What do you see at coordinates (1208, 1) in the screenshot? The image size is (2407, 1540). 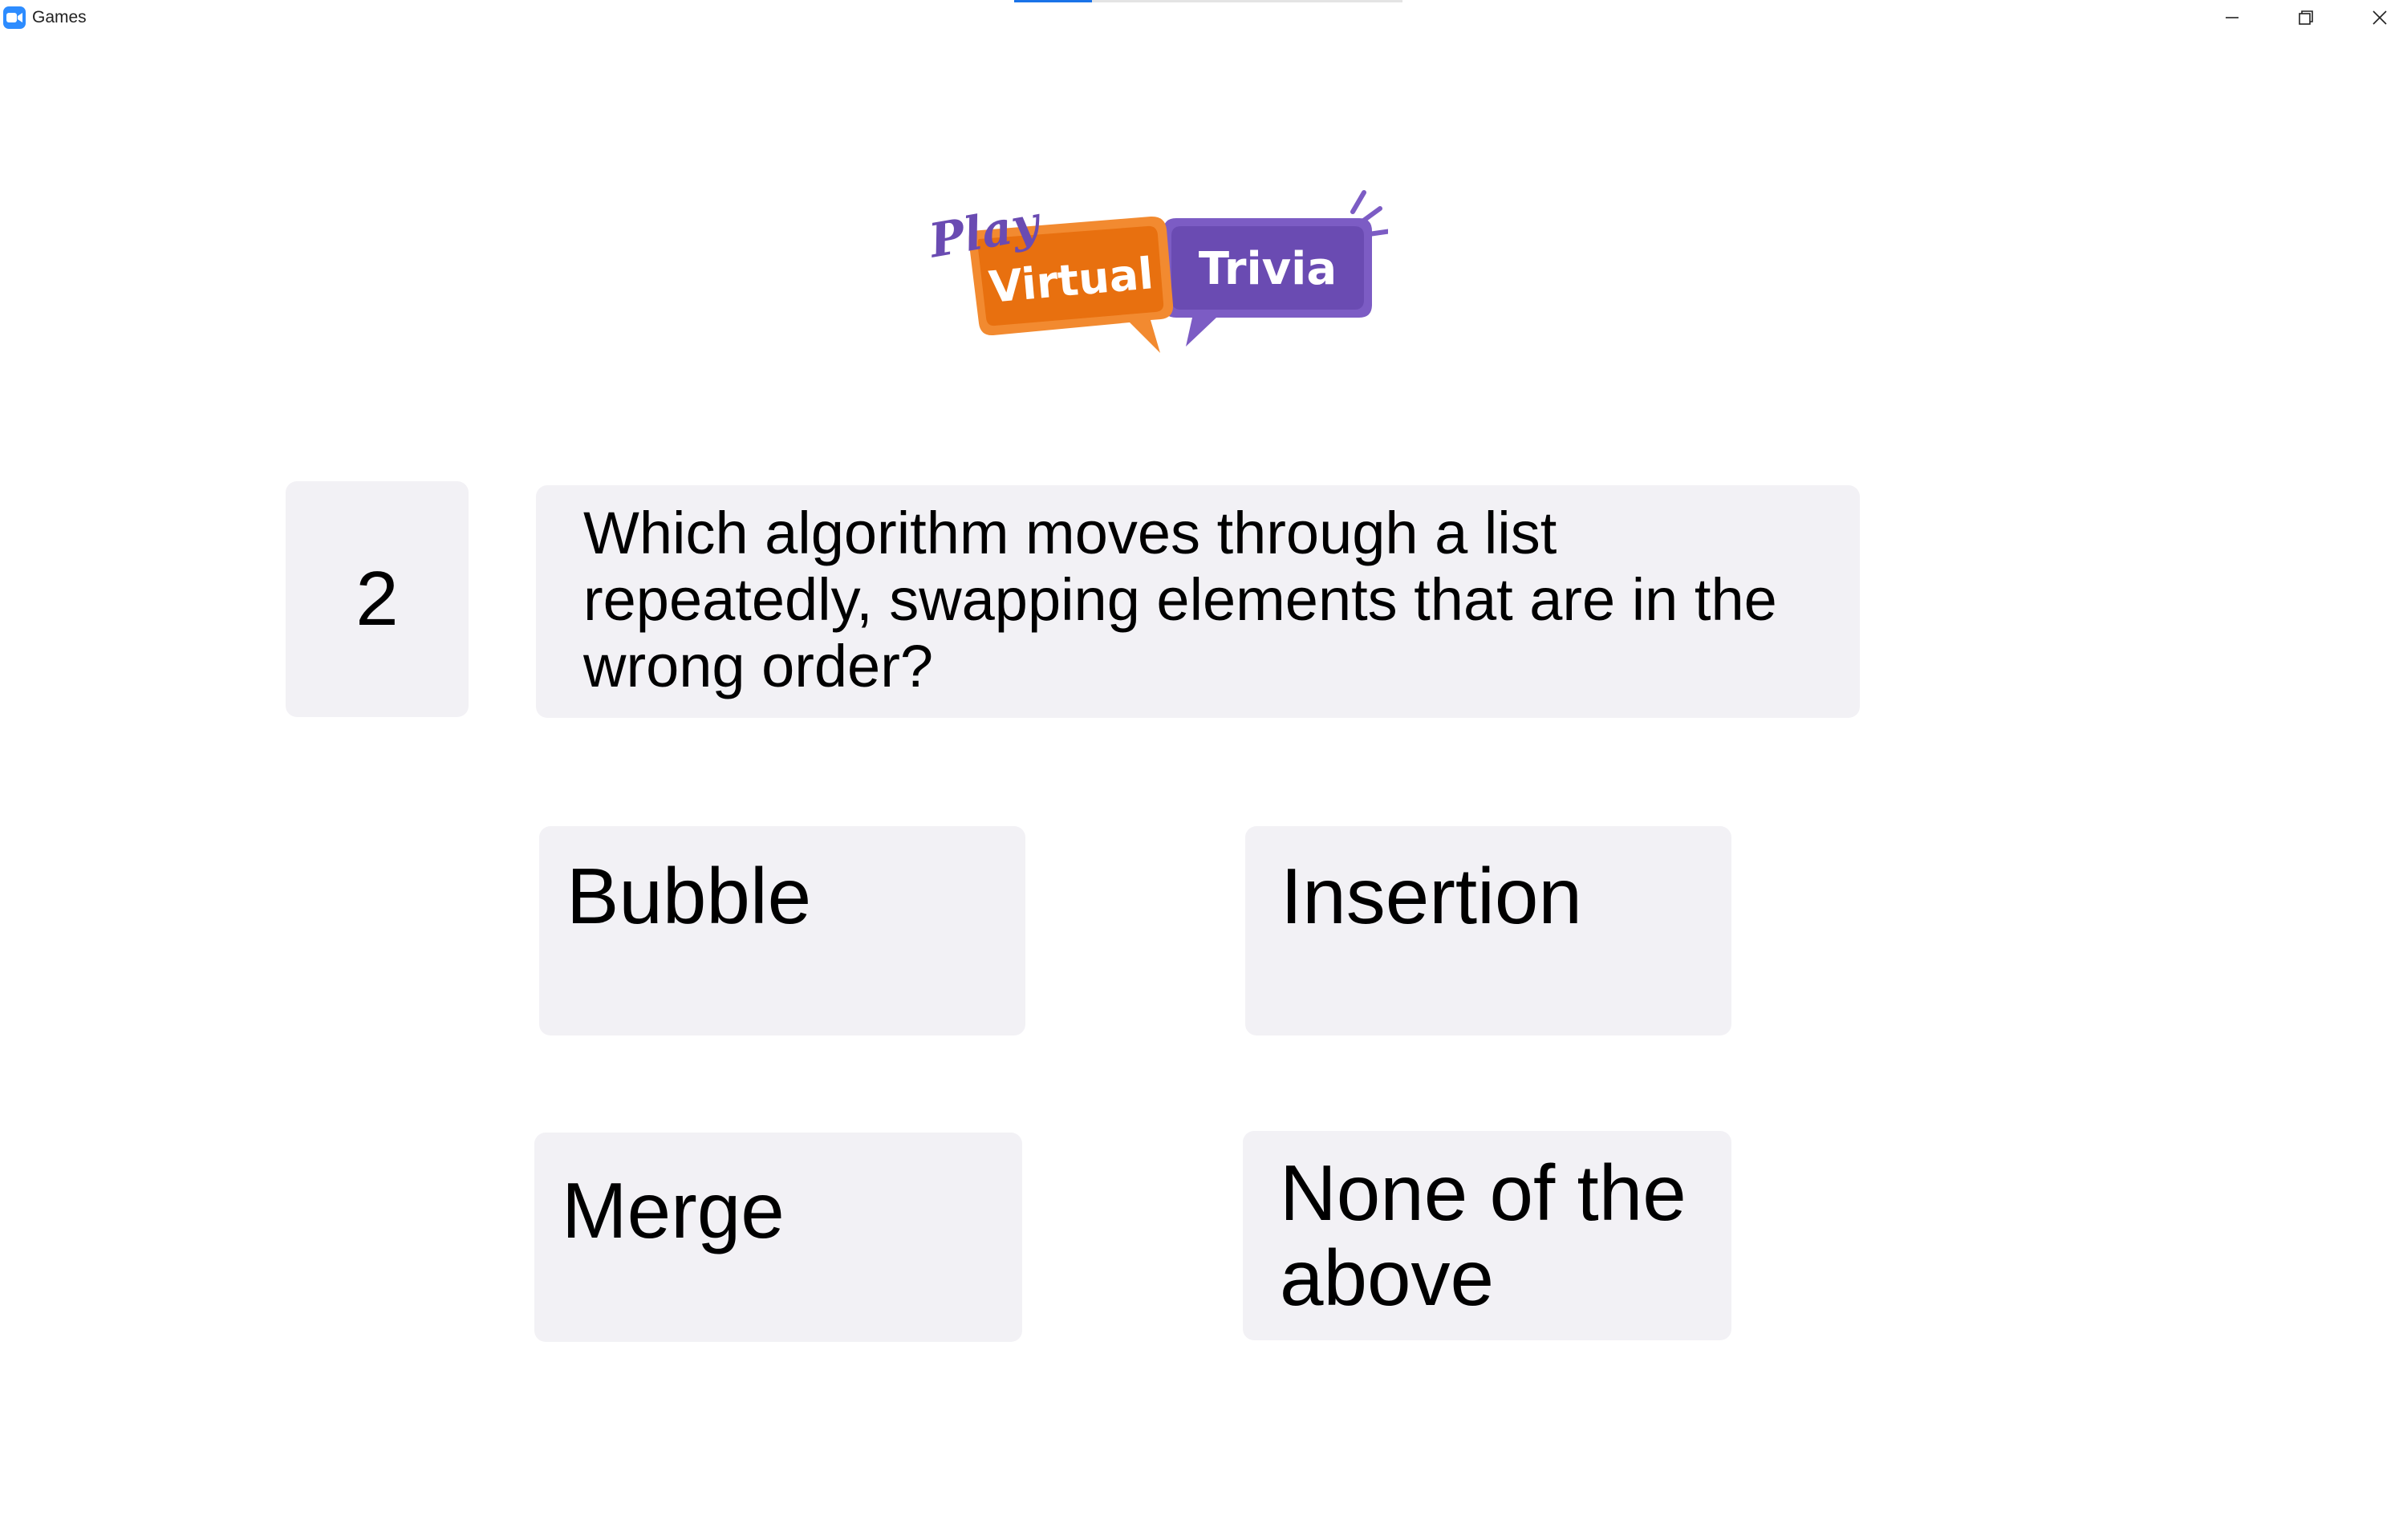 I see `loading-progress` at bounding box center [1208, 1].